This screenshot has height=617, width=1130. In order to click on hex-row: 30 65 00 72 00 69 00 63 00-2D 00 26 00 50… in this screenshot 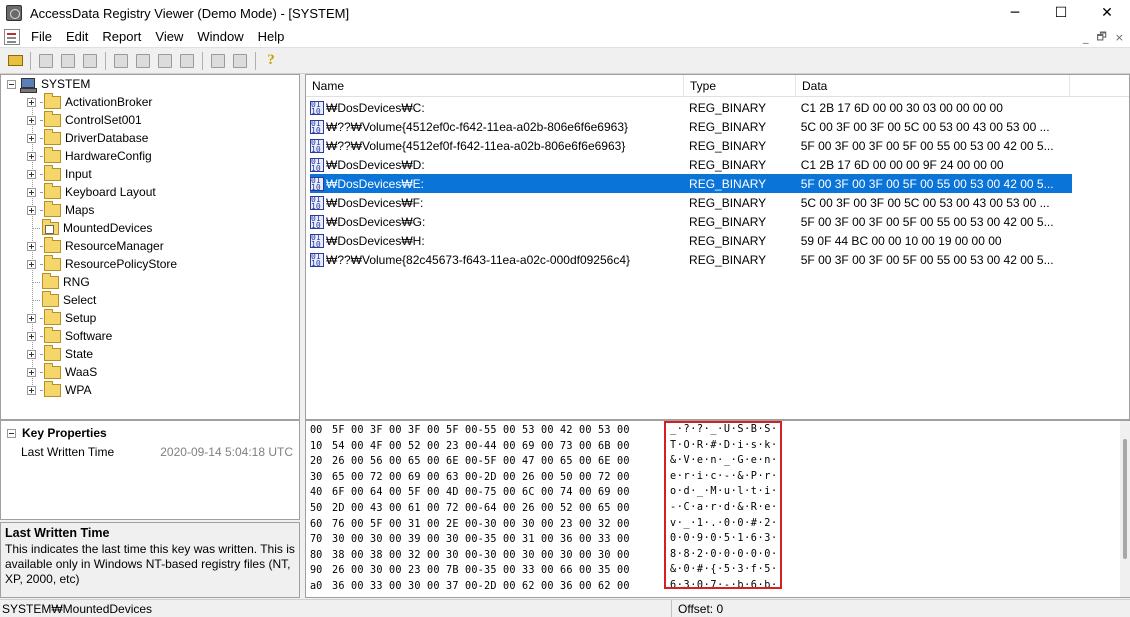, I will do `click(490, 478)`.